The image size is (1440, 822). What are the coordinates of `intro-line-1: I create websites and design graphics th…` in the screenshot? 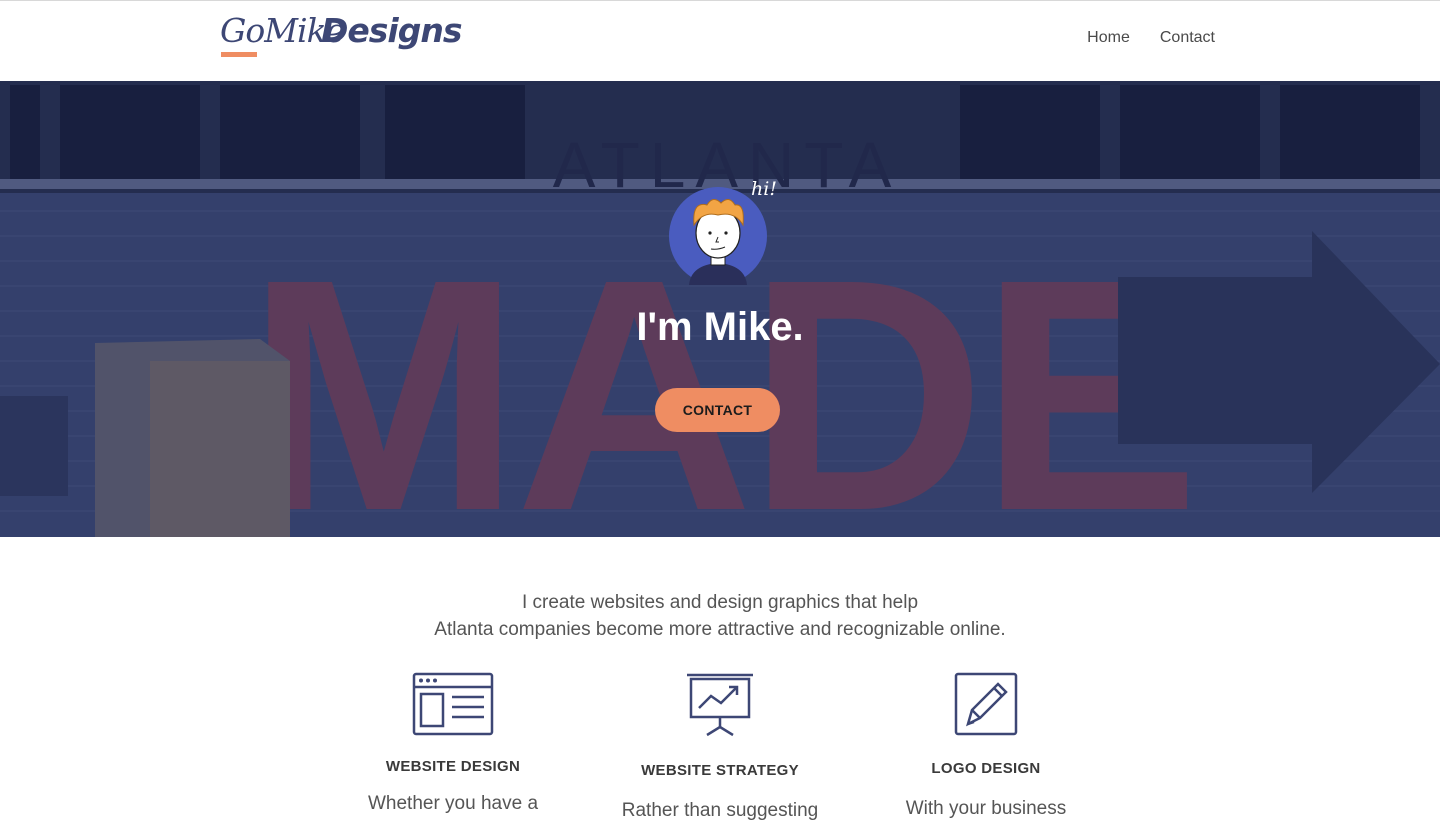 It's located at (720, 602).